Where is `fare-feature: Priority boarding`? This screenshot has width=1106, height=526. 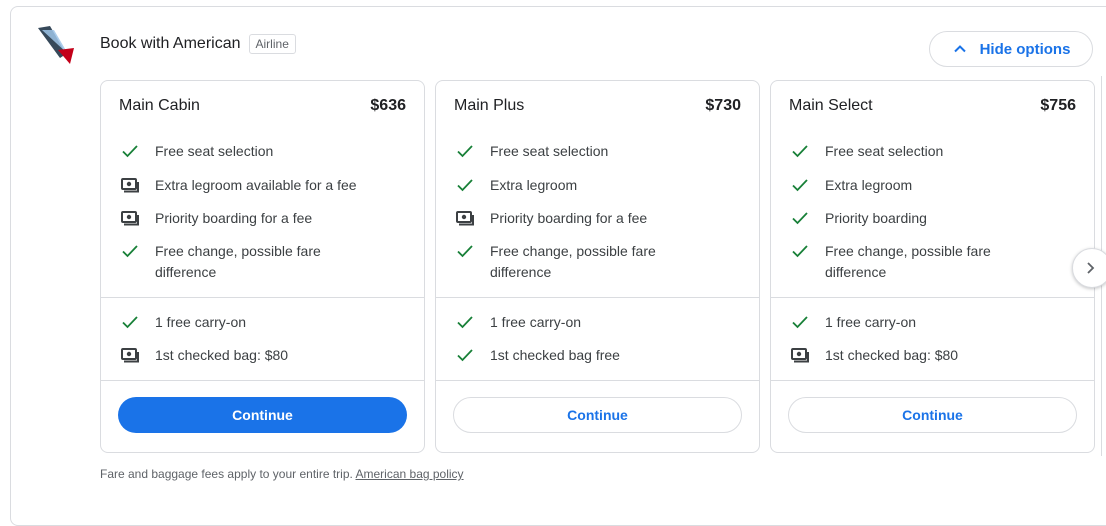 fare-feature: Priority boarding is located at coordinates (917, 218).